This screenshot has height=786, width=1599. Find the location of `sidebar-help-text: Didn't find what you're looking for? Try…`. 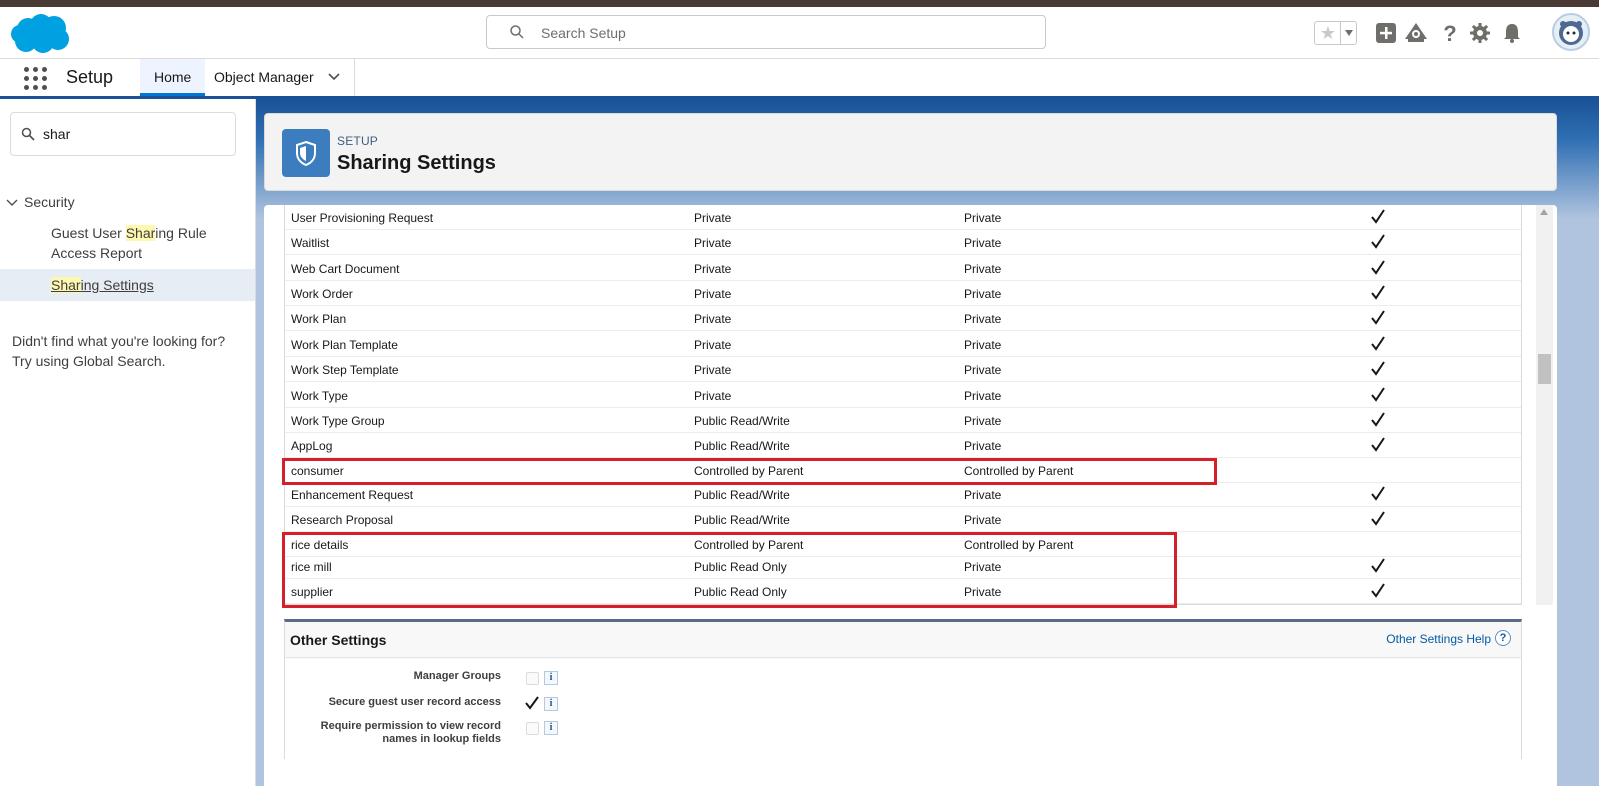

sidebar-help-text: Didn't find what you're looking for? Try… is located at coordinates (130, 351).